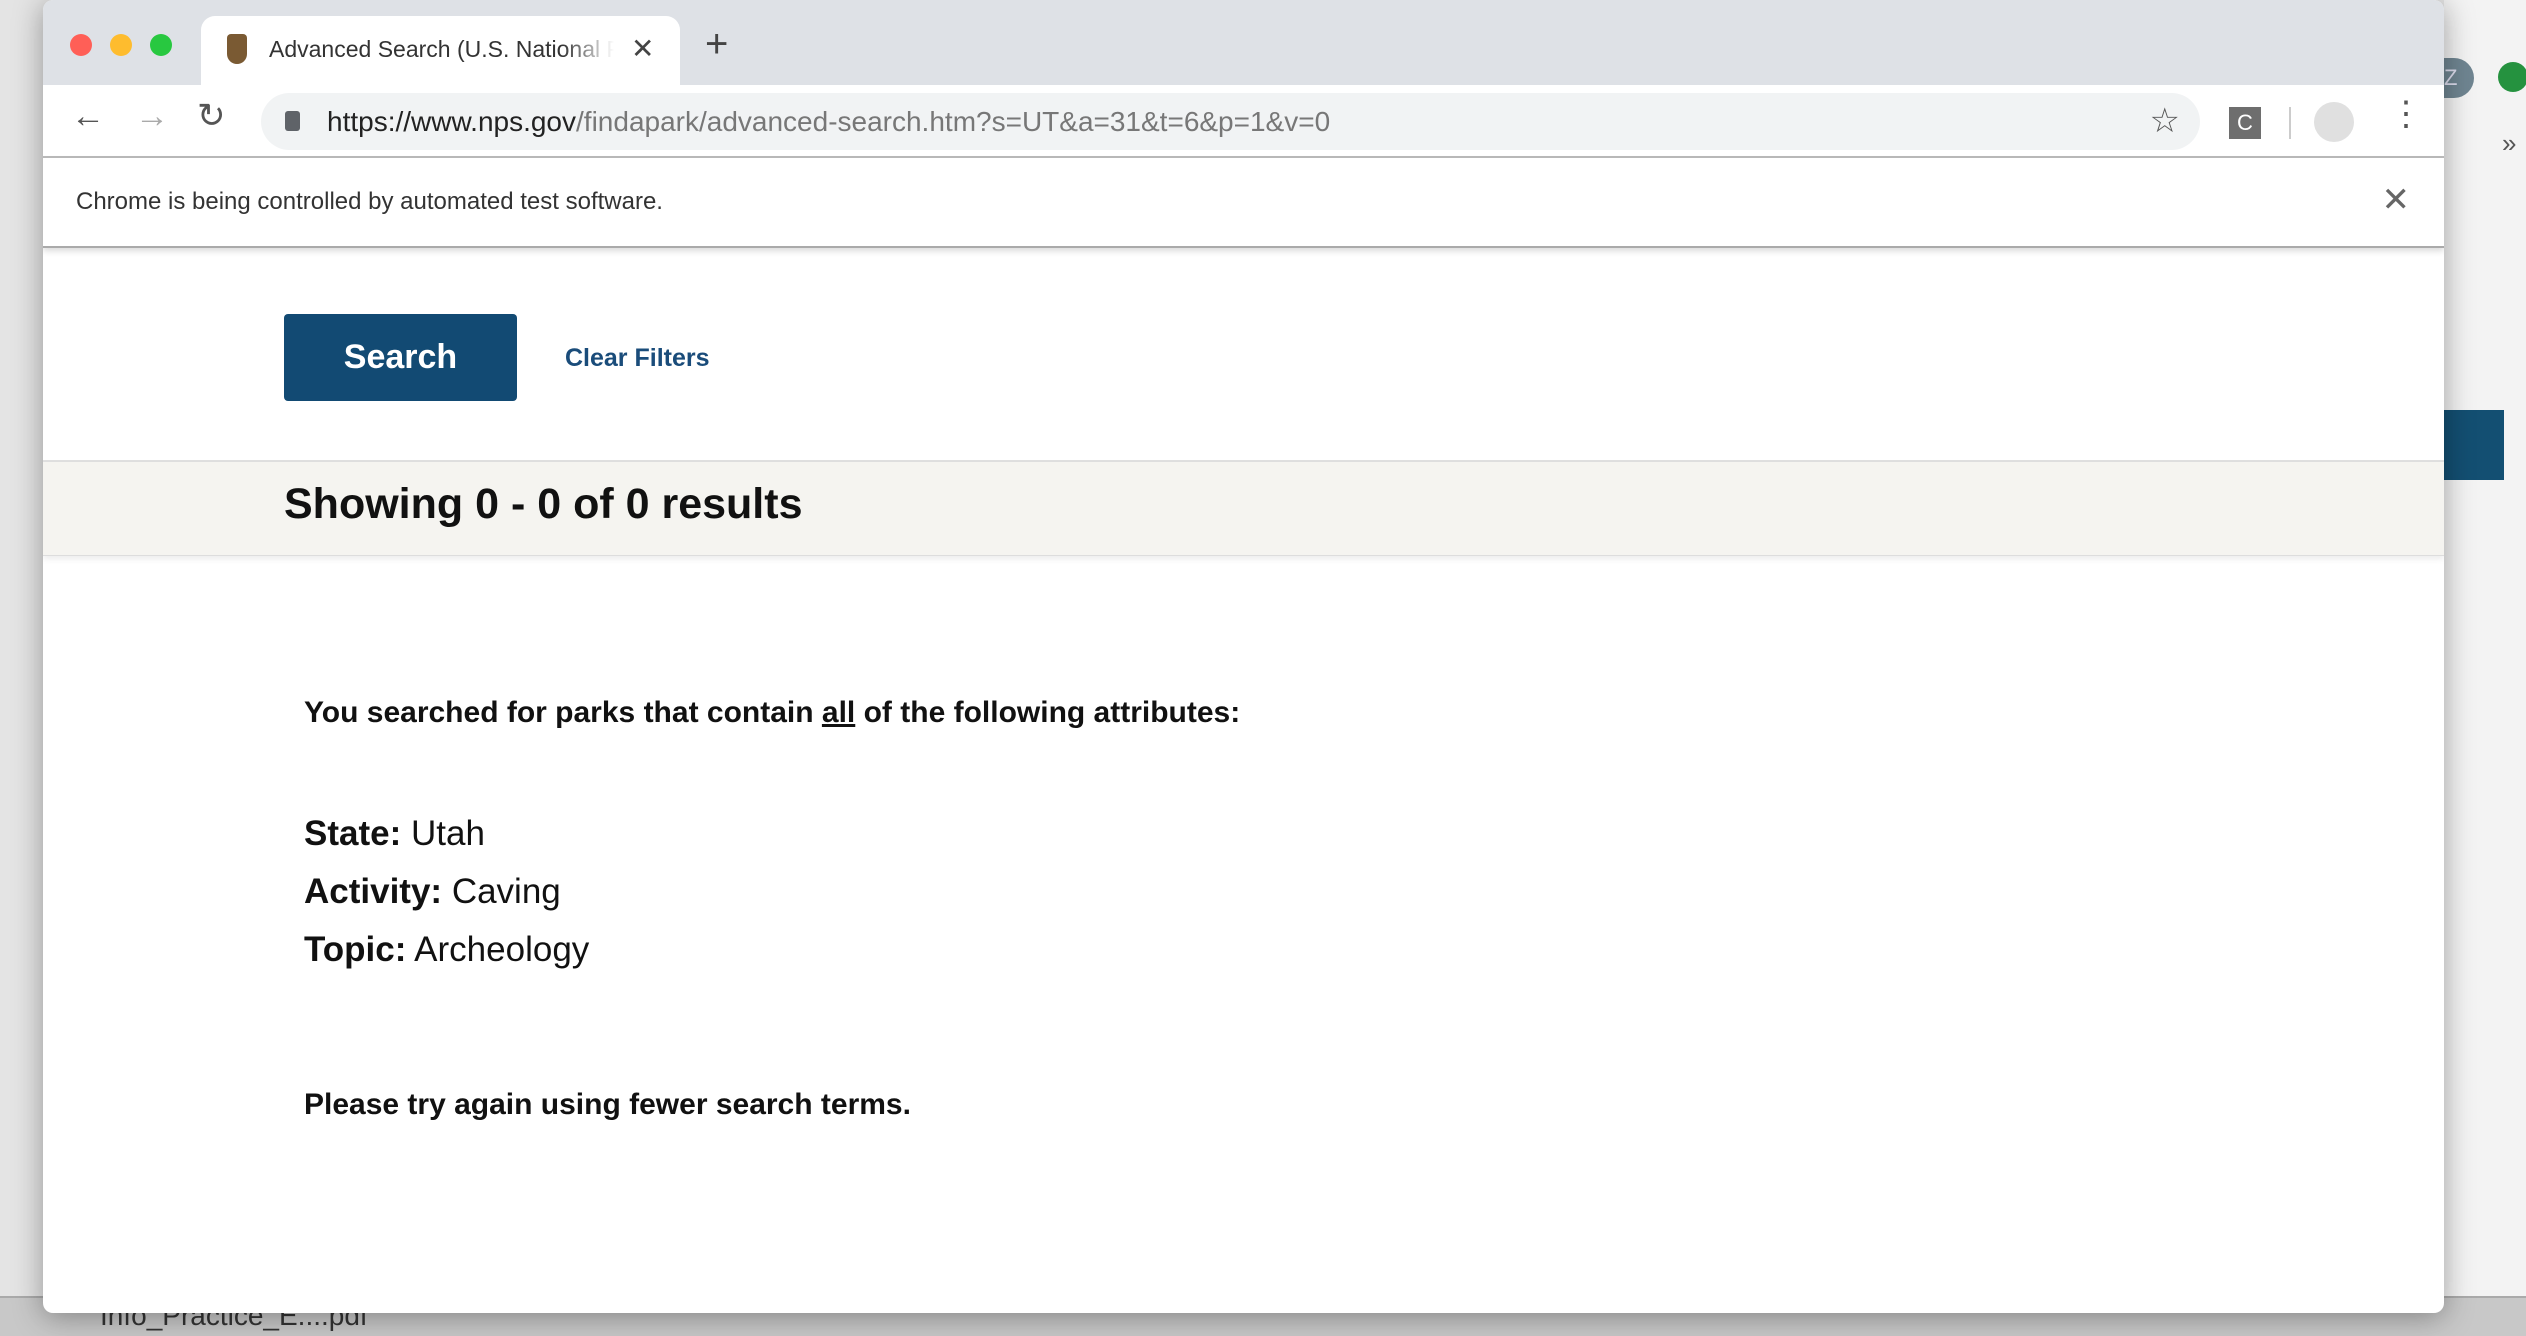 The height and width of the screenshot is (1336, 2526). Describe the element at coordinates (121, 45) in the screenshot. I see `minimize-window-button` at that location.